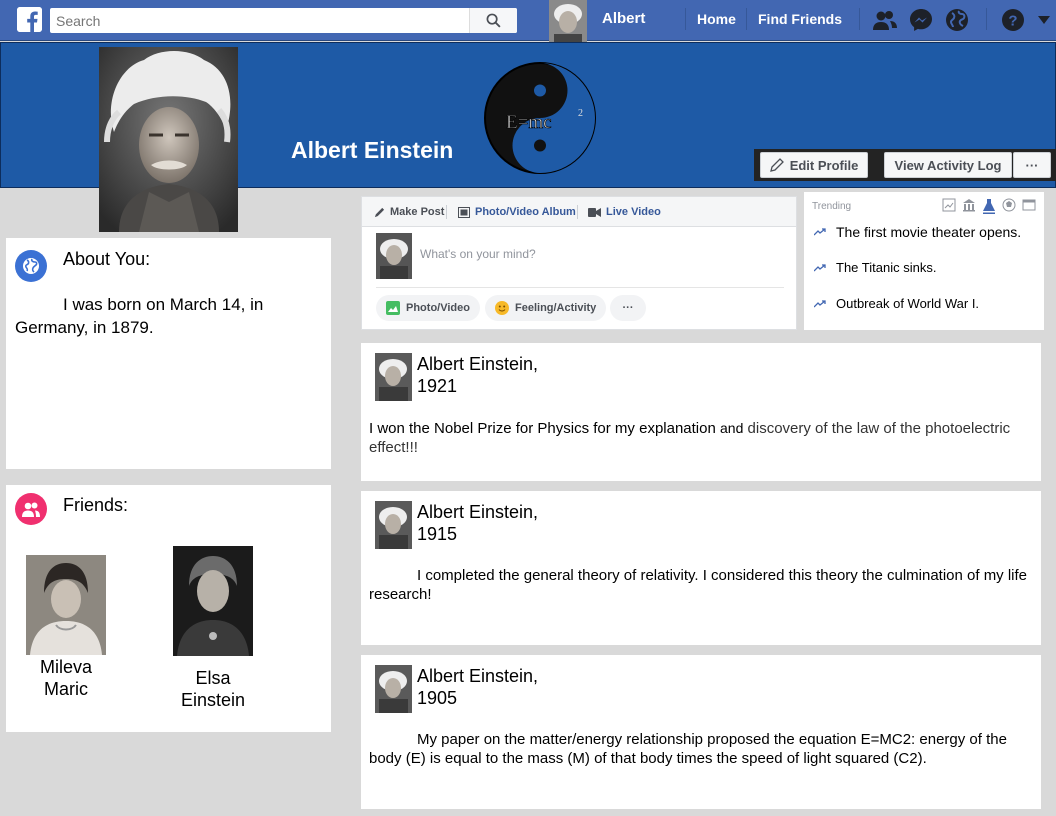  I want to click on pencil-icon, so click(776, 165).